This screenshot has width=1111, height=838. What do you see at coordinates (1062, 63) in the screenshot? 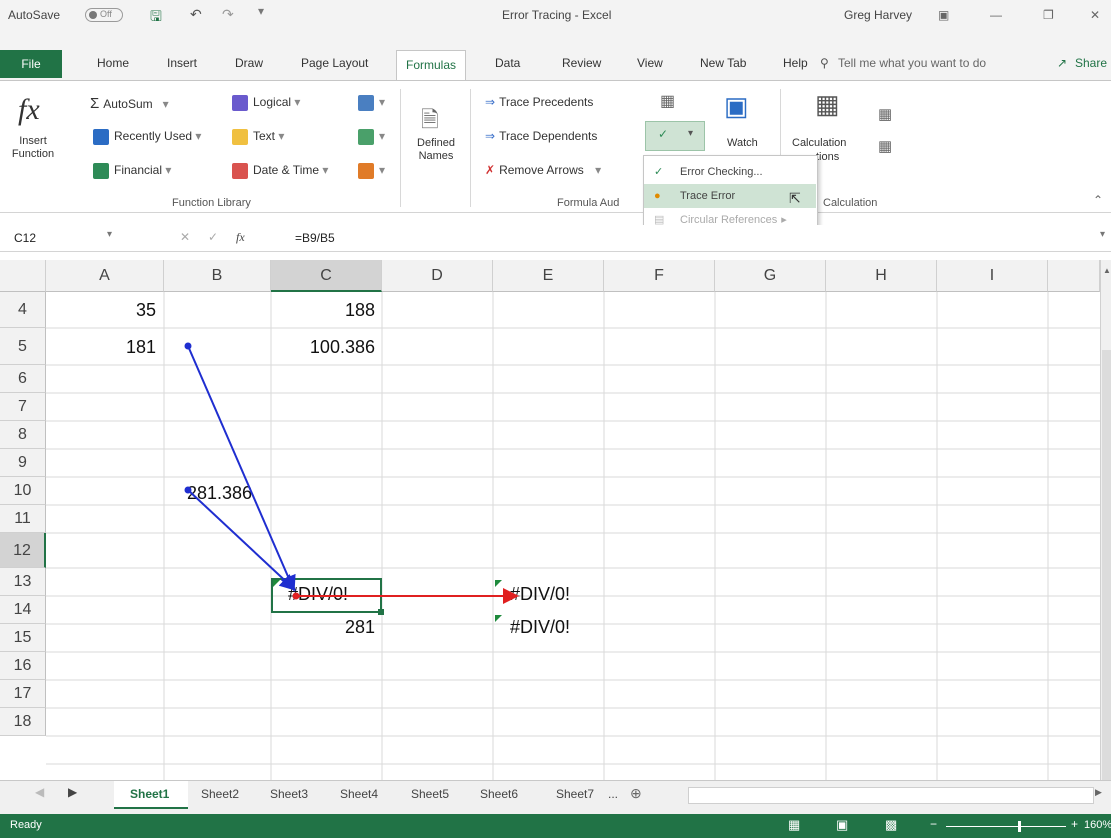
I see `share-icon: ↗` at bounding box center [1062, 63].